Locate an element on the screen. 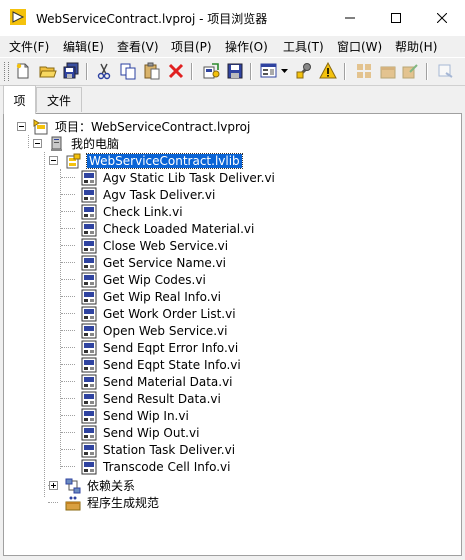  tree-item-vi: Transcode Cell Info.vi is located at coordinates (155, 466).